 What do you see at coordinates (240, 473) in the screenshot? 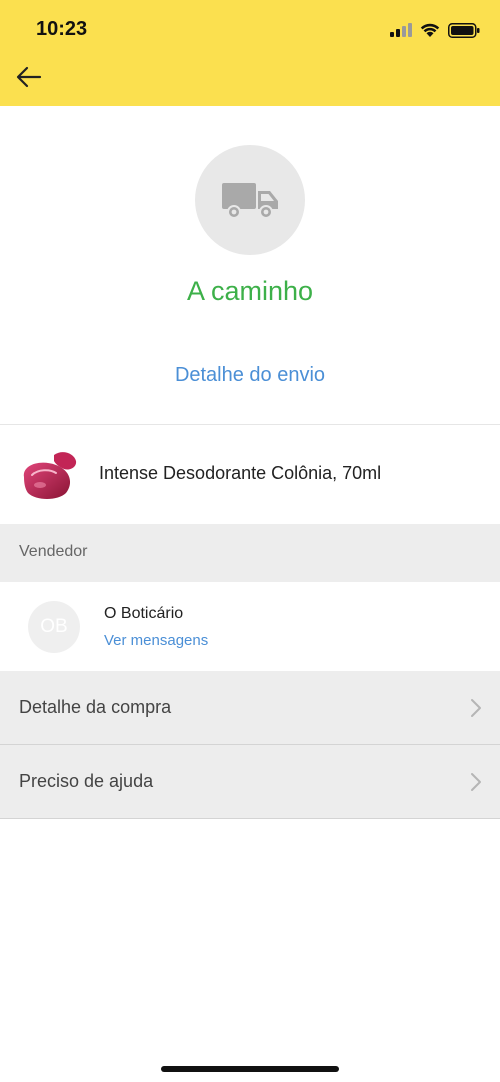
I see `product-name: Intense Desodorante Colônia, 70ml` at bounding box center [240, 473].